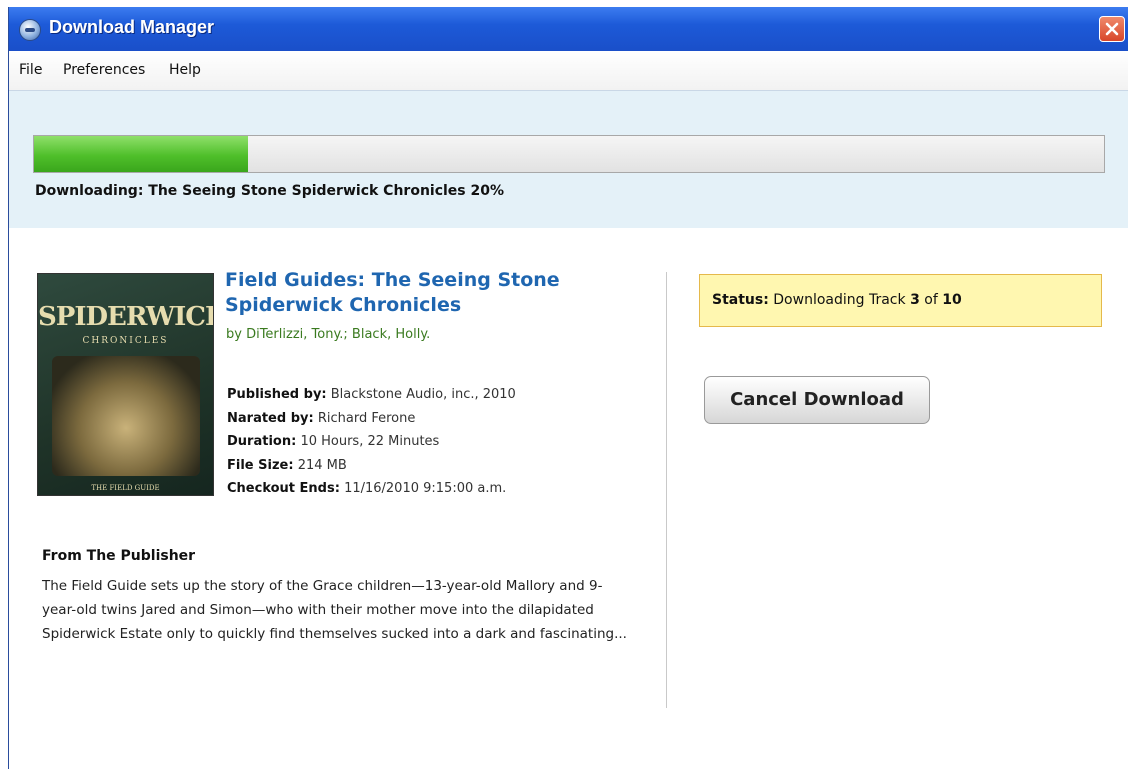 Image resolution: width=1128 pixels, height=769 pixels. What do you see at coordinates (817, 400) in the screenshot?
I see `cancel-download-button: Cancel Download` at bounding box center [817, 400].